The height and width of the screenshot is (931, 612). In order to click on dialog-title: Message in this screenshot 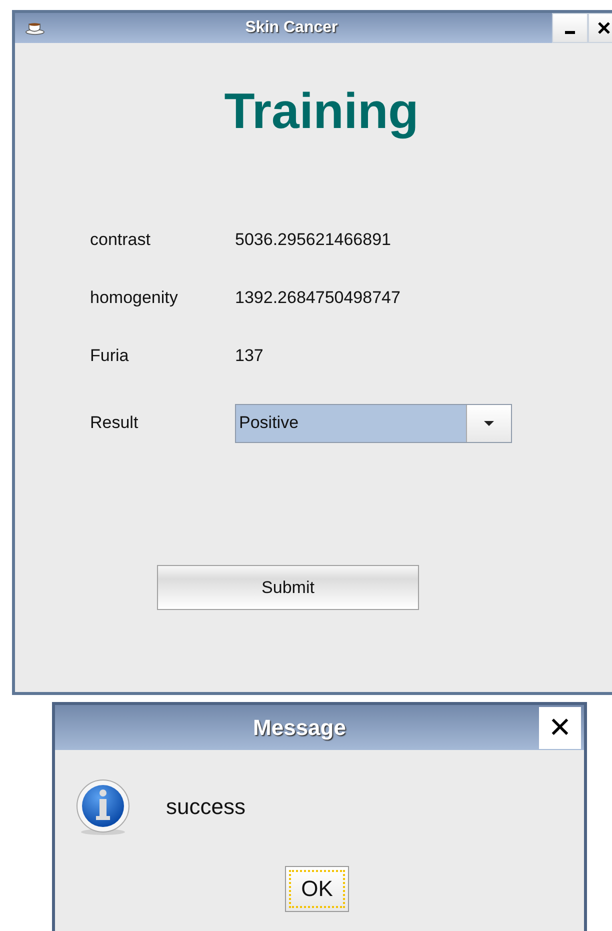, I will do `click(299, 727)`.